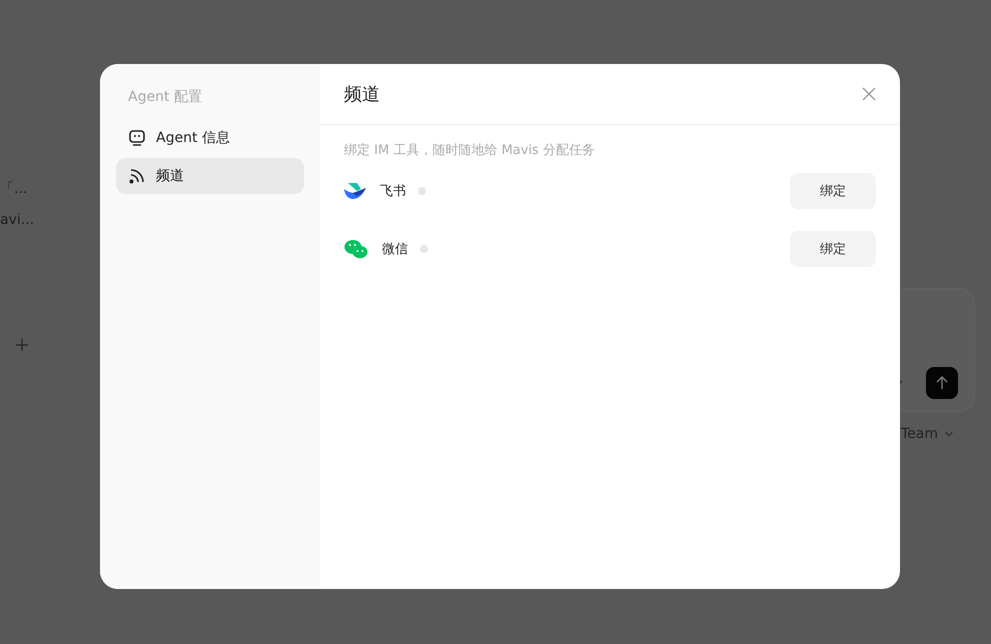 The width and height of the screenshot is (991, 644). Describe the element at coordinates (170, 176) in the screenshot. I see `nav-label: 频道` at that location.